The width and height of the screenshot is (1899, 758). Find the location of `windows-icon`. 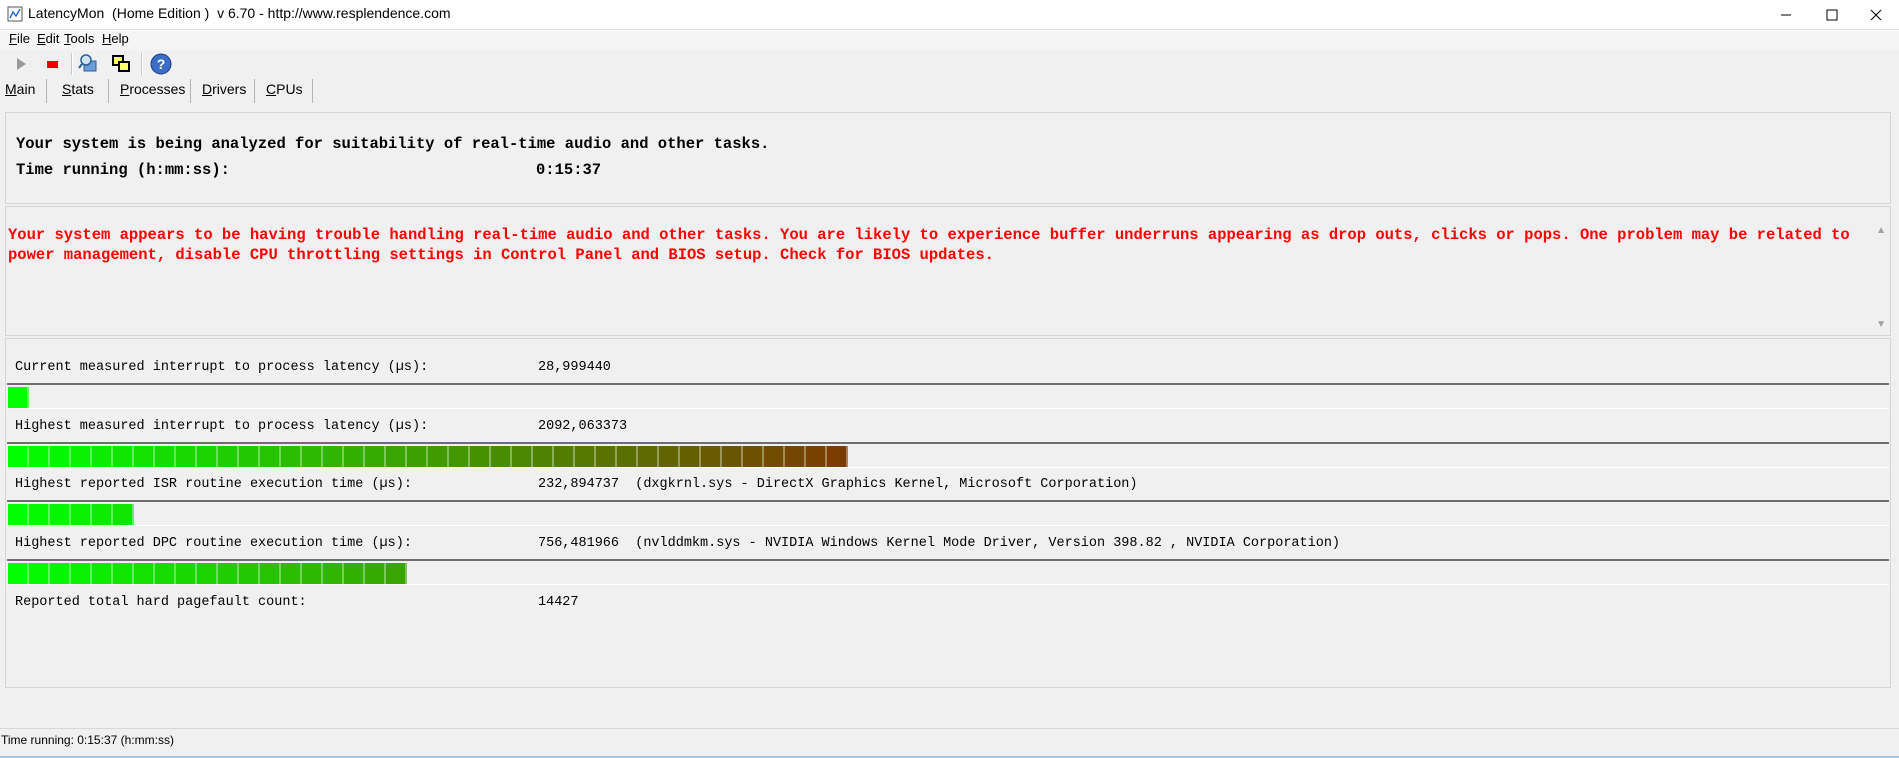

windows-icon is located at coordinates (121, 63).